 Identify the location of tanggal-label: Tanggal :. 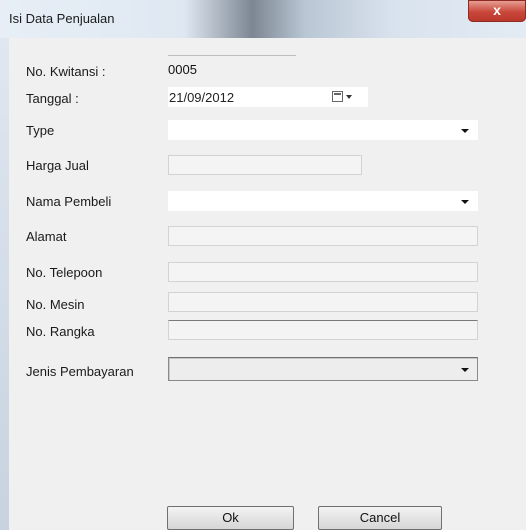
(52, 98).